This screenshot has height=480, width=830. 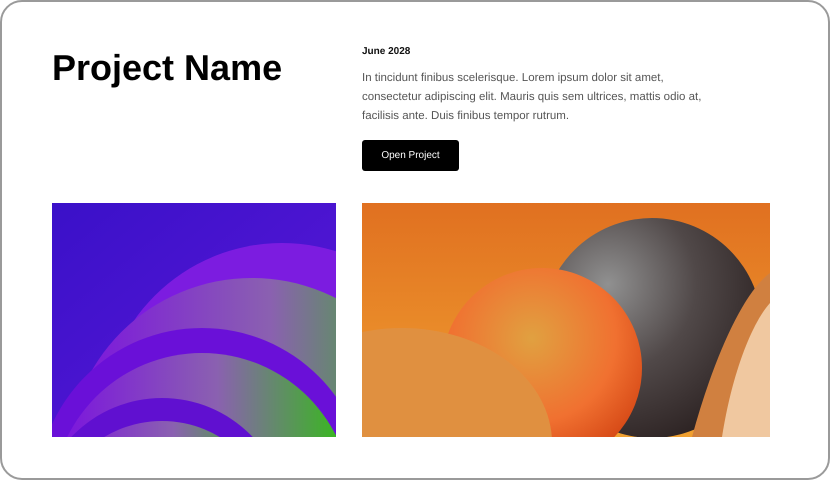 I want to click on project-title: Project Name, so click(x=168, y=68).